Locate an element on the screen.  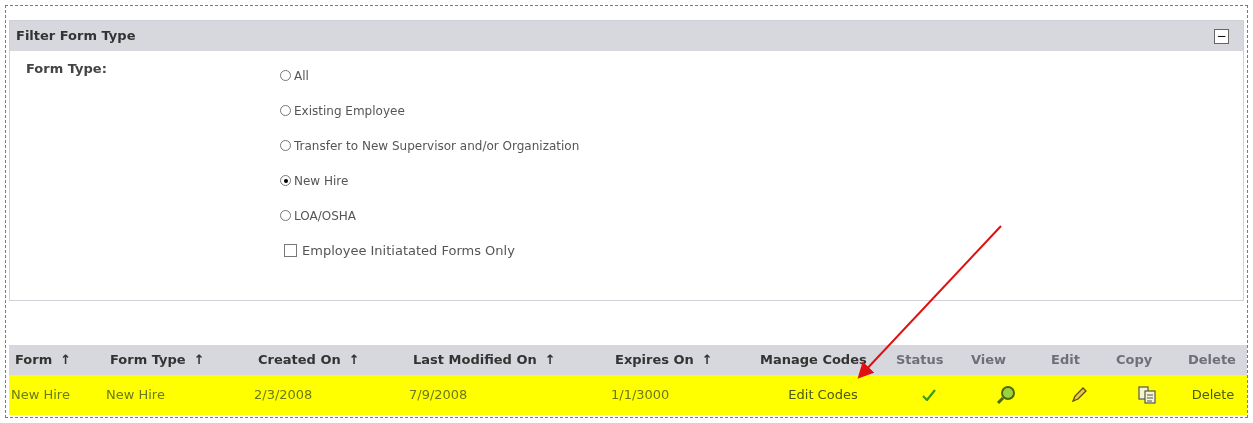
collapse-button: − is located at coordinates (1221, 36).